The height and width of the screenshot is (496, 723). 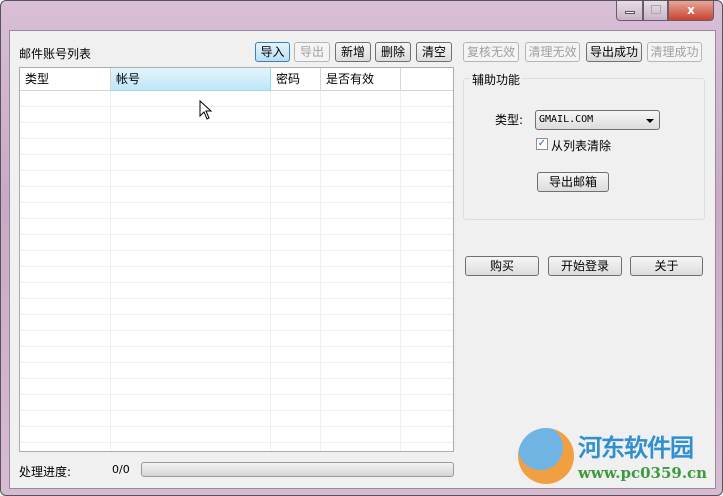 I want to click on column-header-valid: 是否有效, so click(x=361, y=79).